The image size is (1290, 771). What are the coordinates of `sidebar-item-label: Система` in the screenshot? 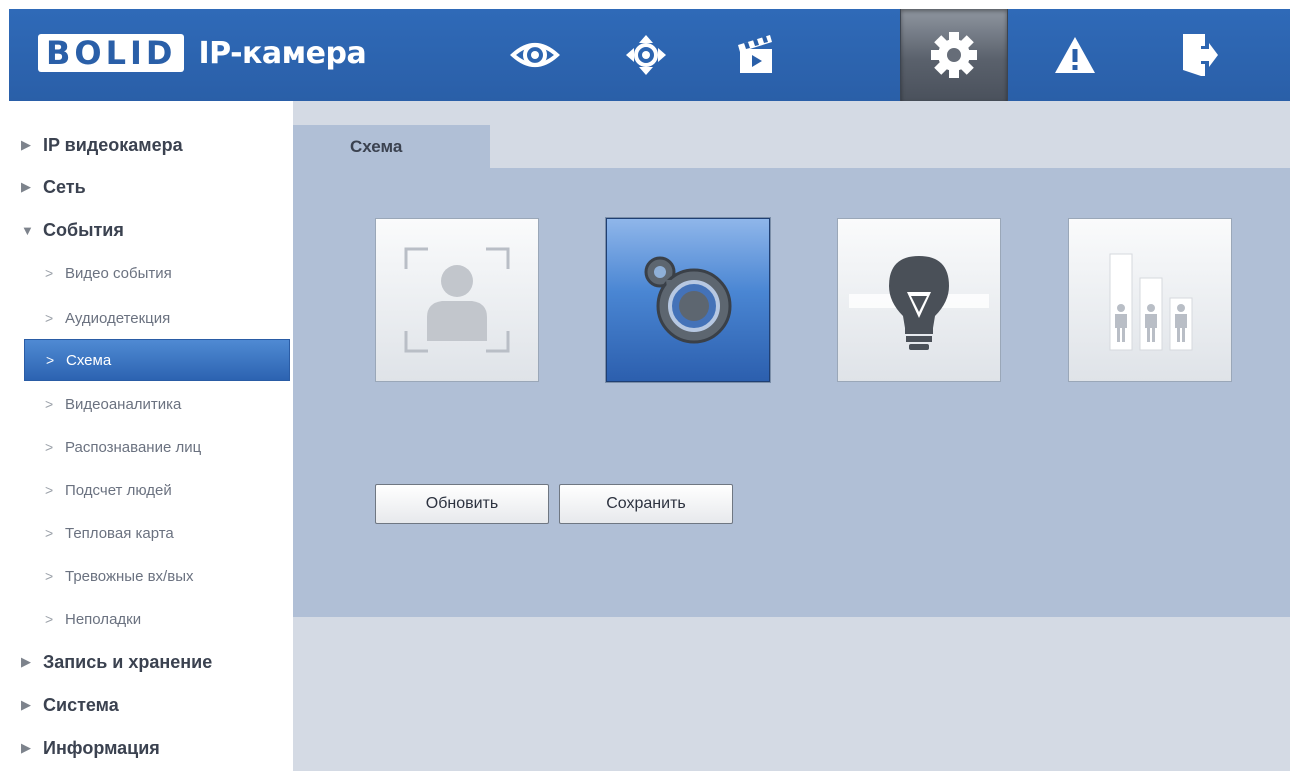 It's located at (81, 704).